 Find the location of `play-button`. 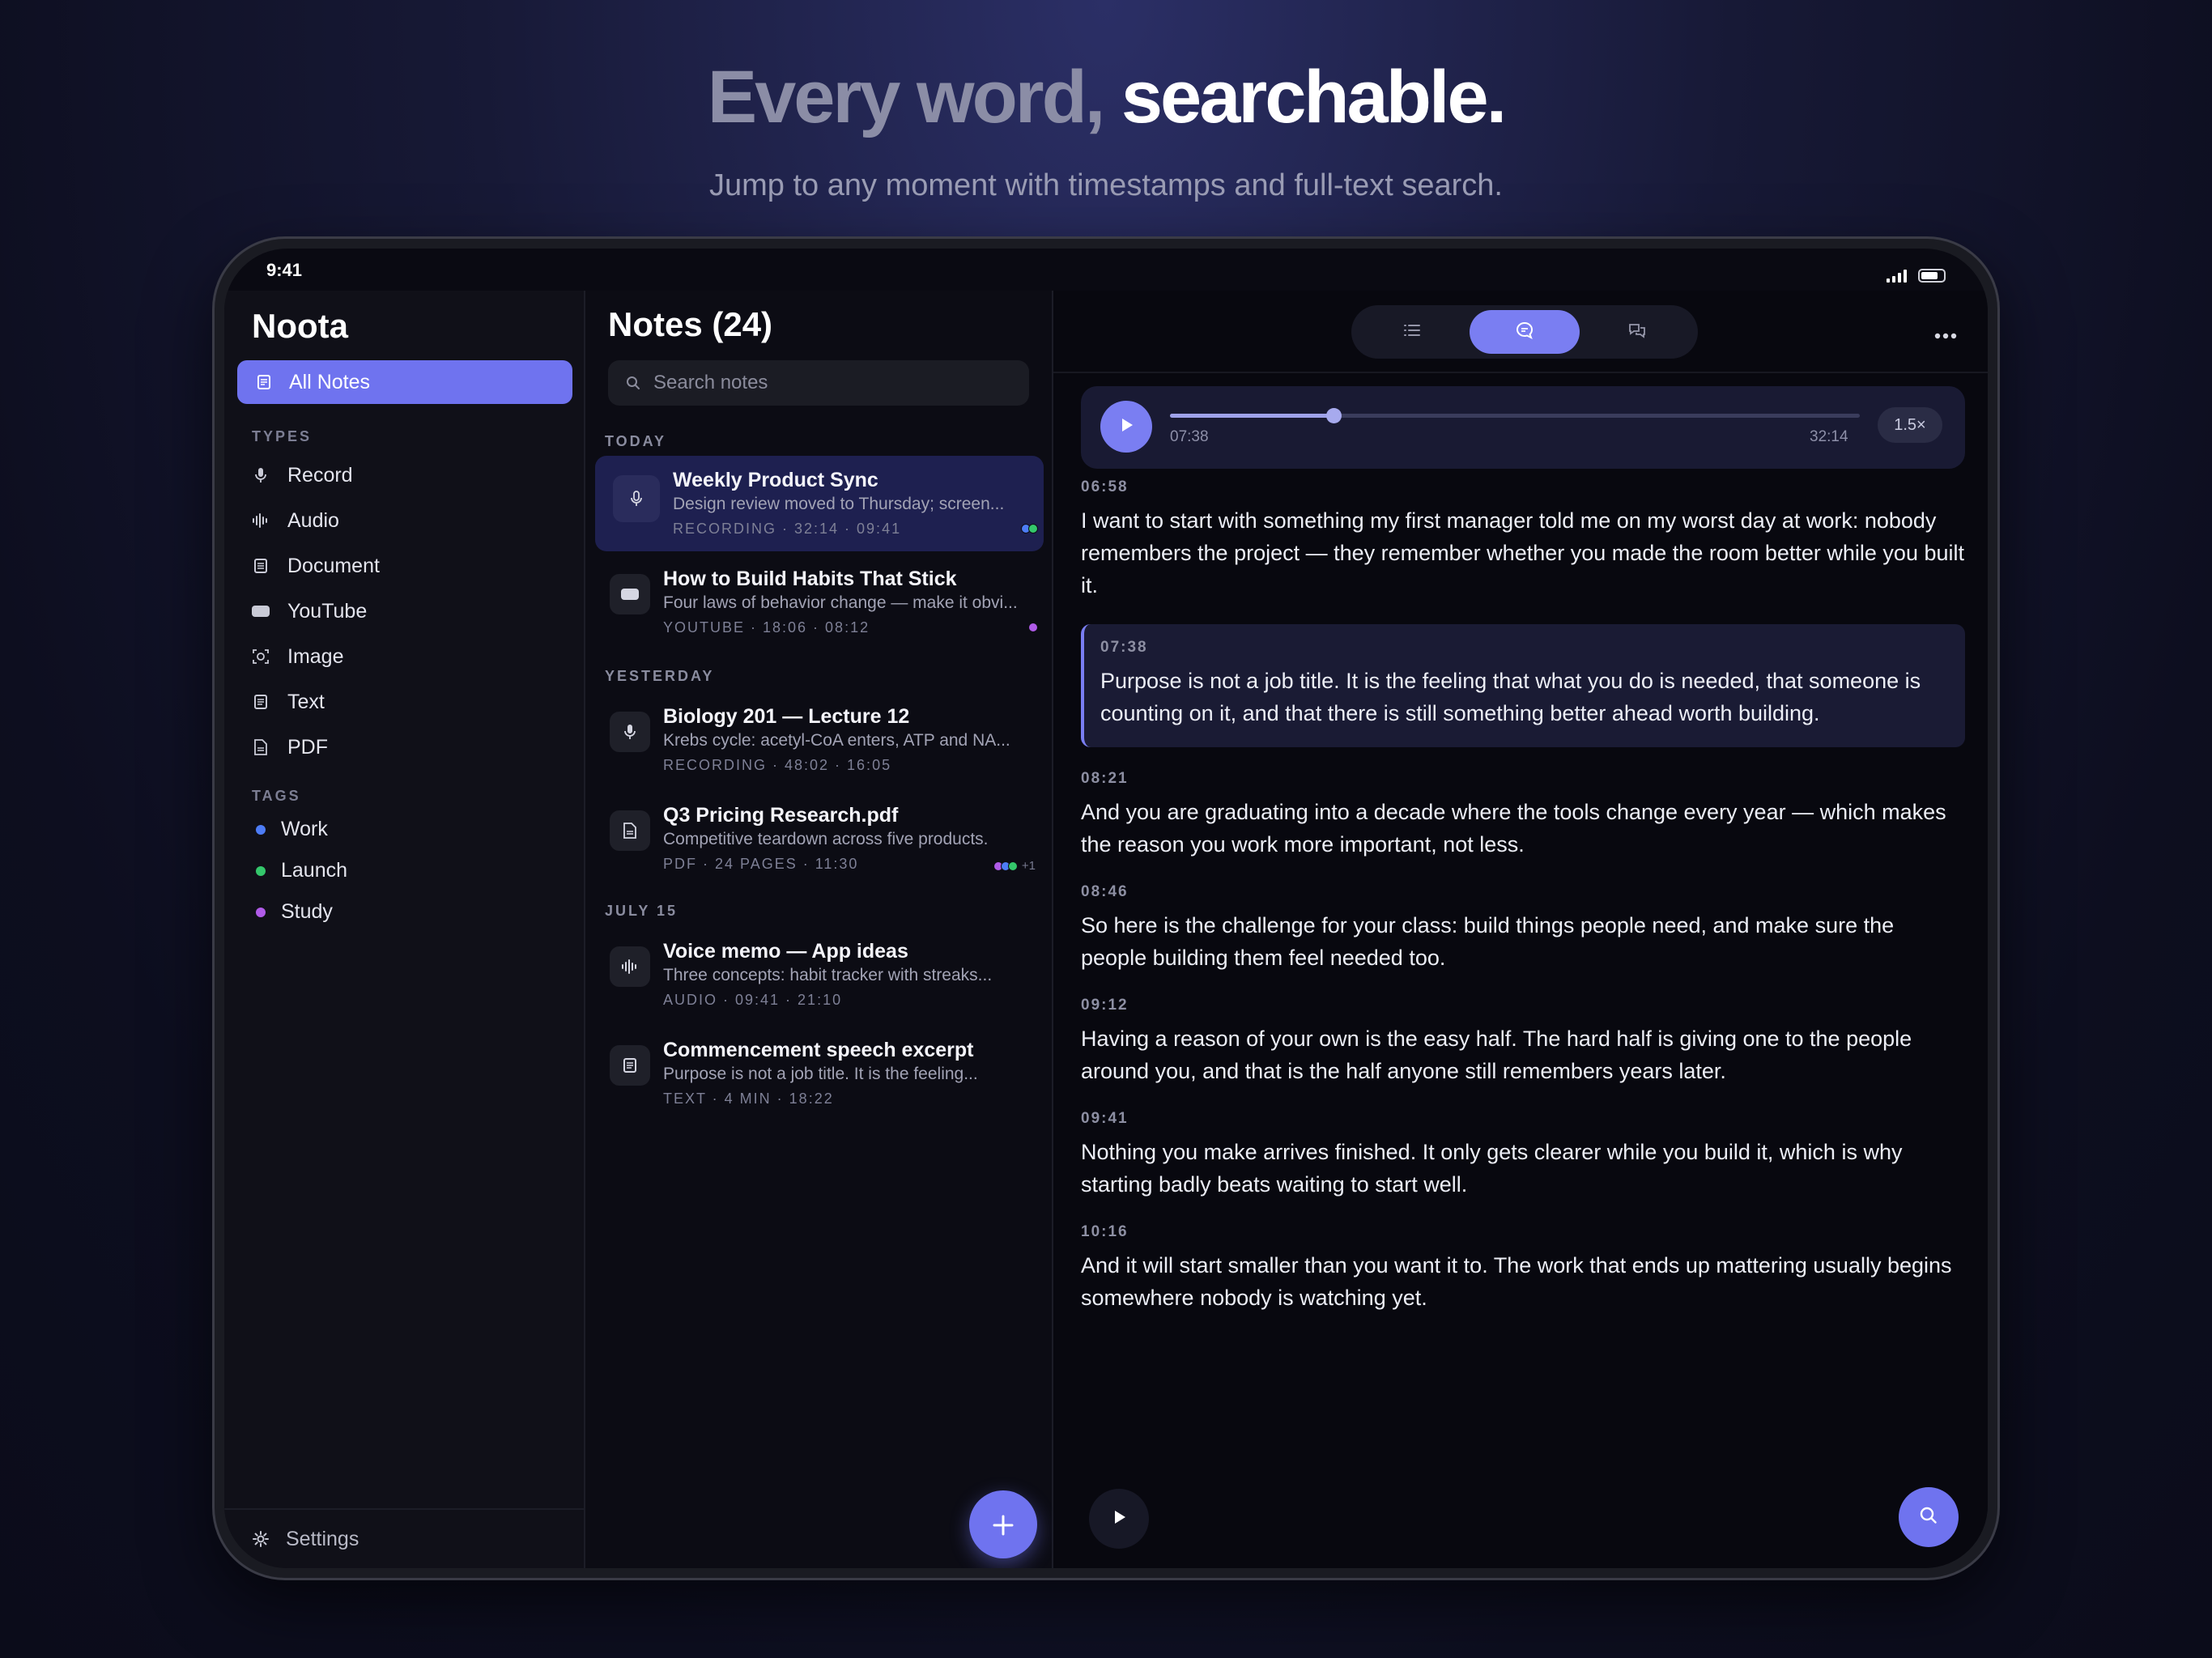

play-button is located at coordinates (1126, 427).